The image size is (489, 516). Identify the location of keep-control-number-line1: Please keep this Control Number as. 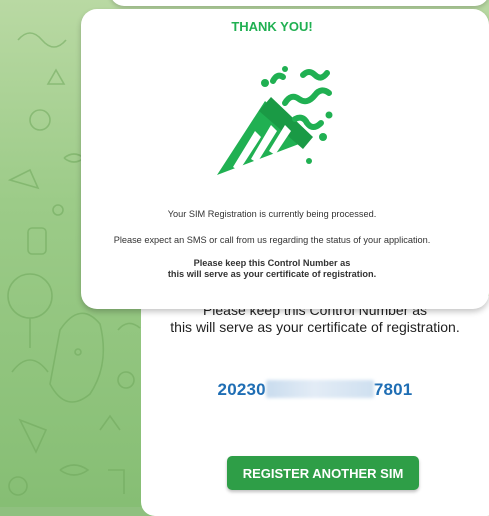
(272, 263).